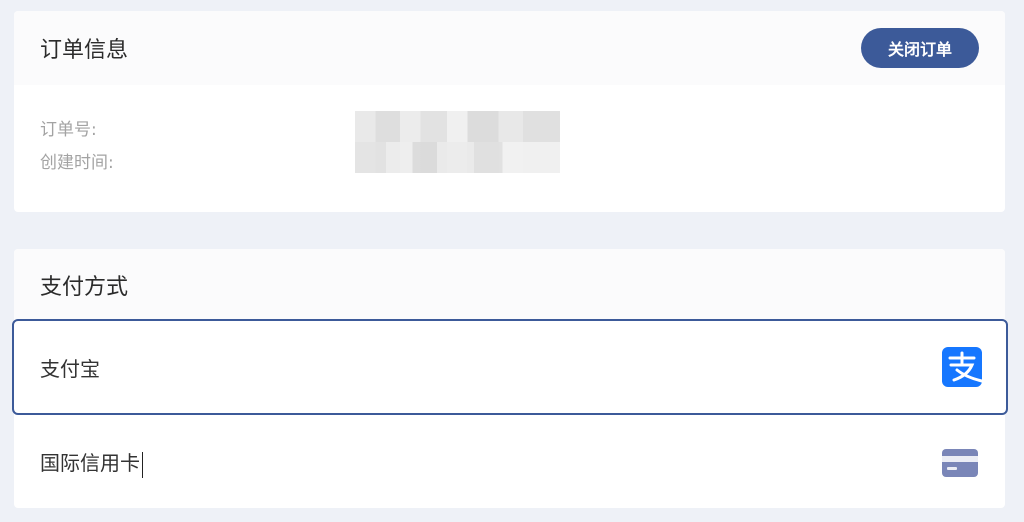 The image size is (1024, 522). Describe the element at coordinates (920, 48) in the screenshot. I see `close-order-button: 关闭订单` at that location.